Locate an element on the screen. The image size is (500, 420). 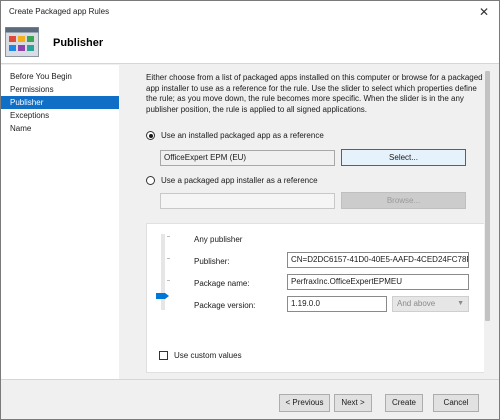
sidebar-item-exceptions: Exceptions is located at coordinates (60, 115).